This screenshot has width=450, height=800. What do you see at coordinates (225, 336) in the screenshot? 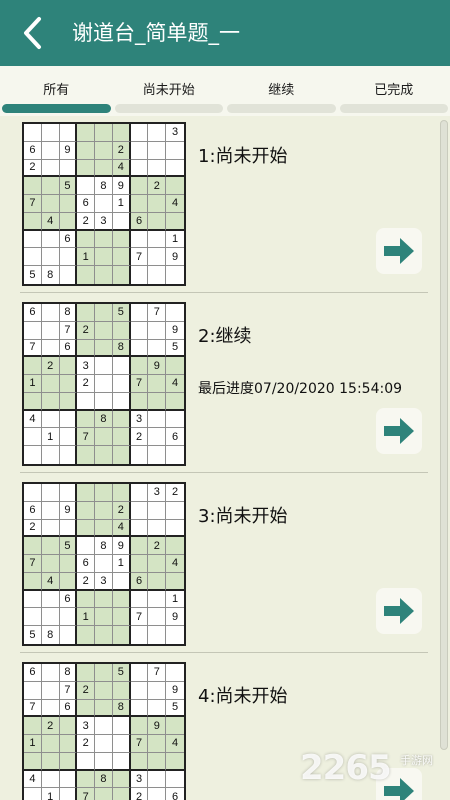
I see `puzzle-title: 2:继续` at bounding box center [225, 336].